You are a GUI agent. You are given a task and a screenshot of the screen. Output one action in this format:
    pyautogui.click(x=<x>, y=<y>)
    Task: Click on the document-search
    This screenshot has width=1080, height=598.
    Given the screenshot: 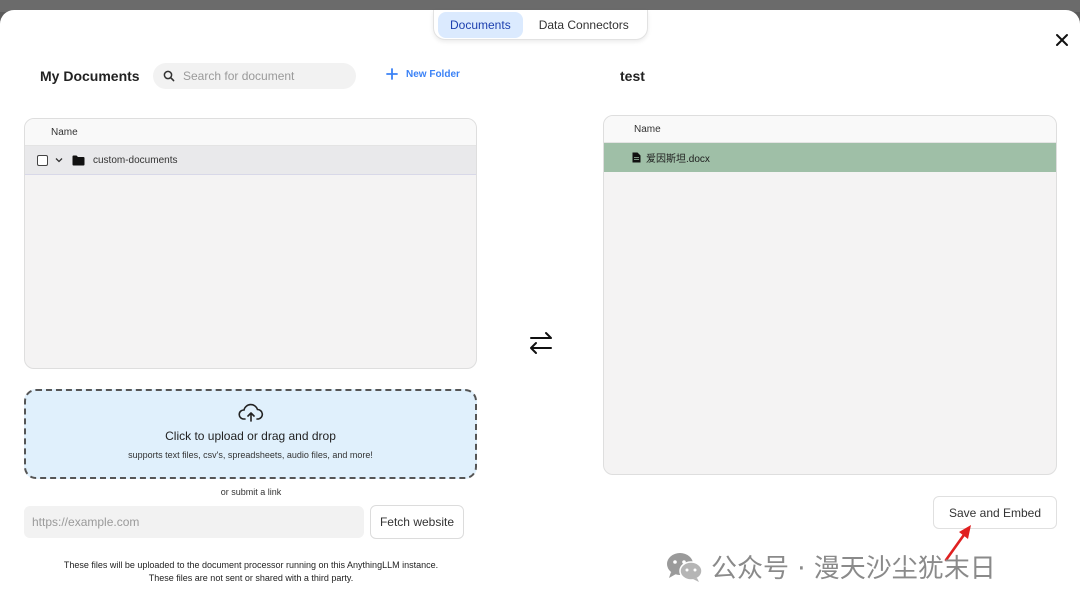 What is the action you would take?
    pyautogui.click(x=254, y=76)
    